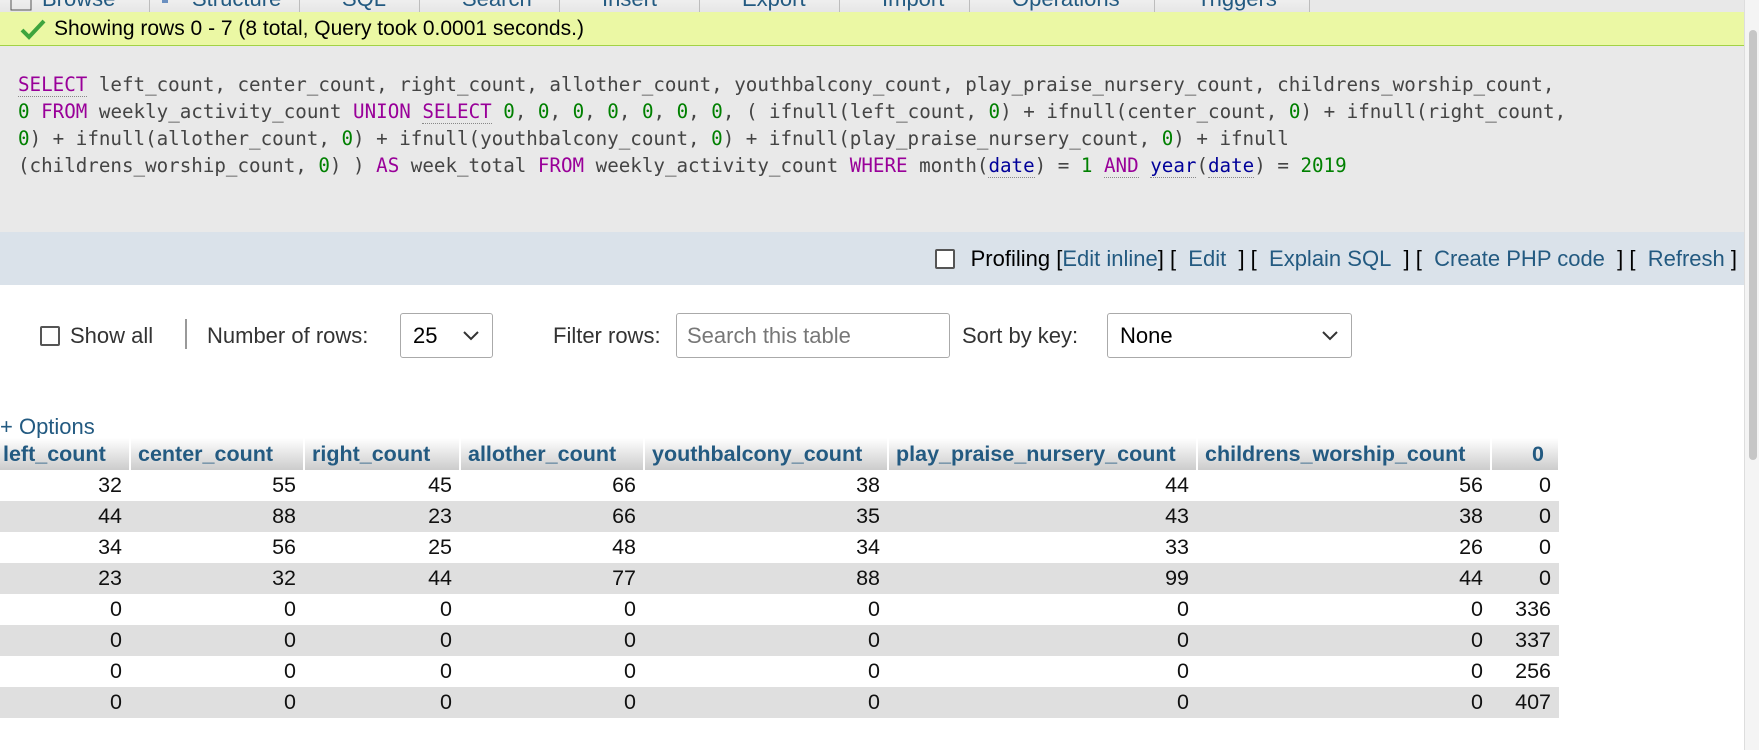 This screenshot has height=750, width=1759. Describe the element at coordinates (1229, 335) in the screenshot. I see `sort-by-key-select: None` at that location.